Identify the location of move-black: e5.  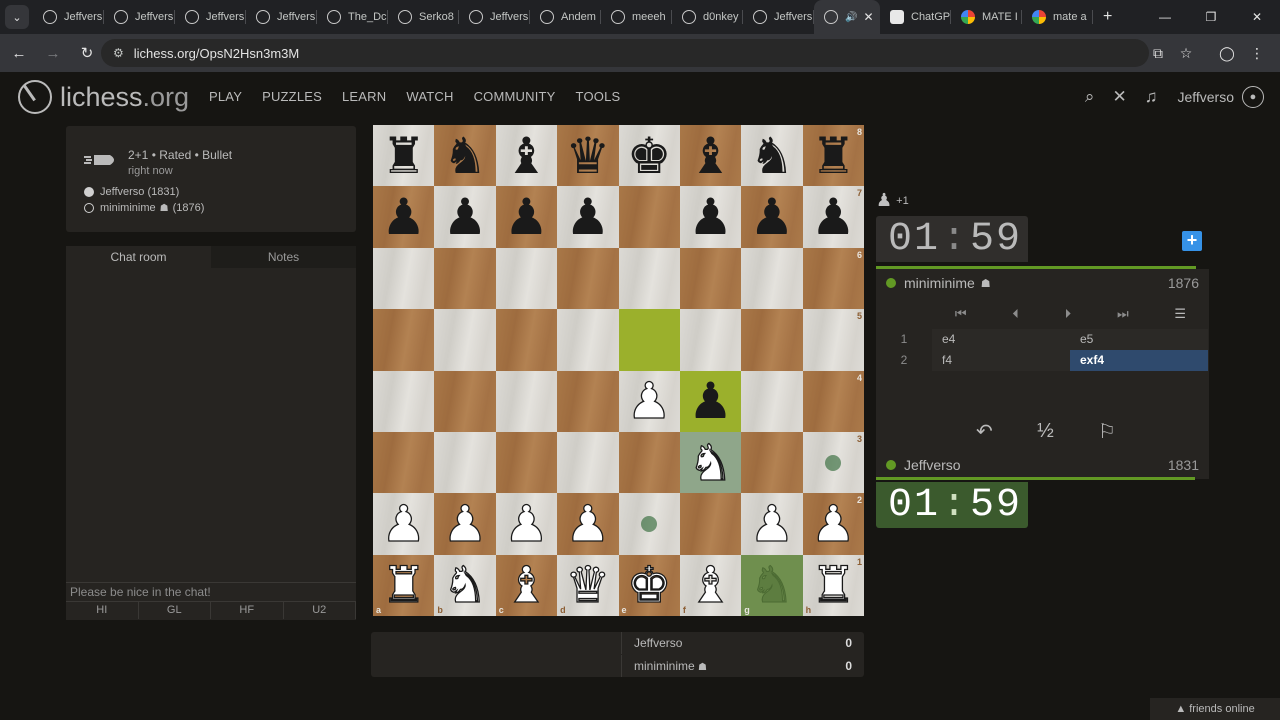
(1139, 339).